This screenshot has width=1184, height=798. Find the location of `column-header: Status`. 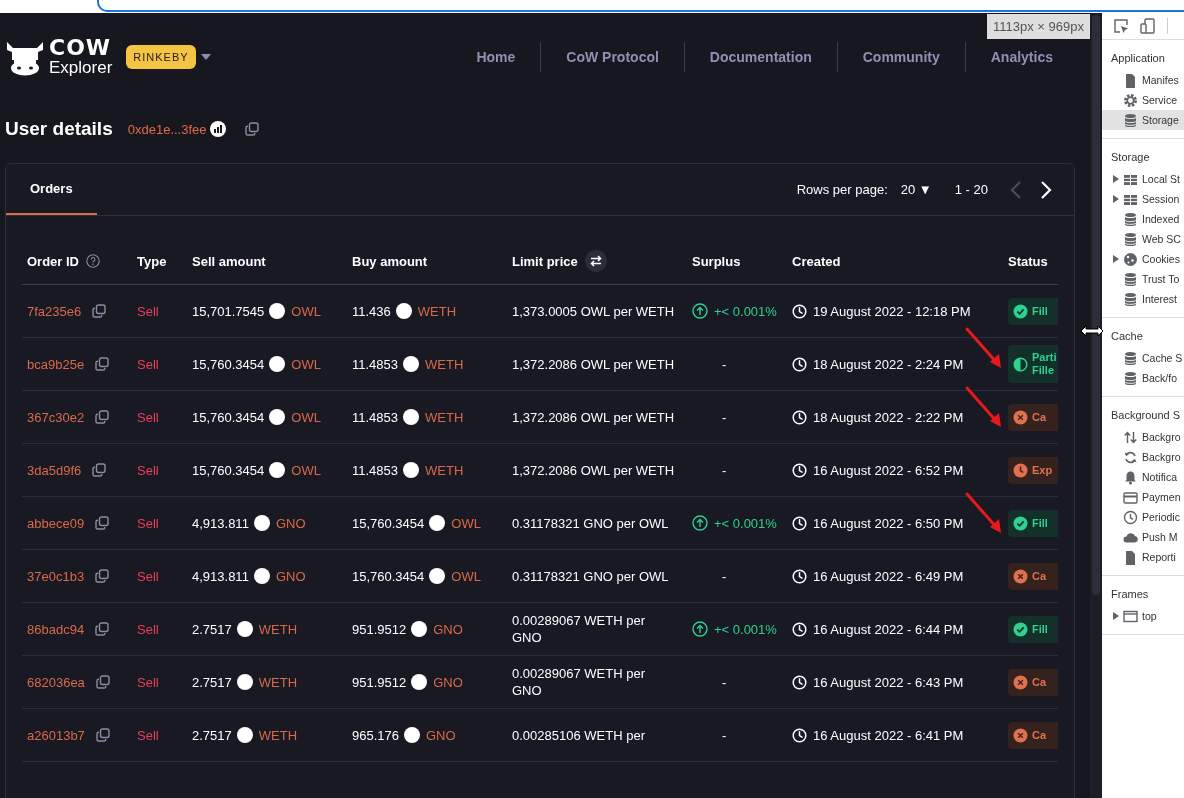

column-header: Status is located at coordinates (1028, 261).